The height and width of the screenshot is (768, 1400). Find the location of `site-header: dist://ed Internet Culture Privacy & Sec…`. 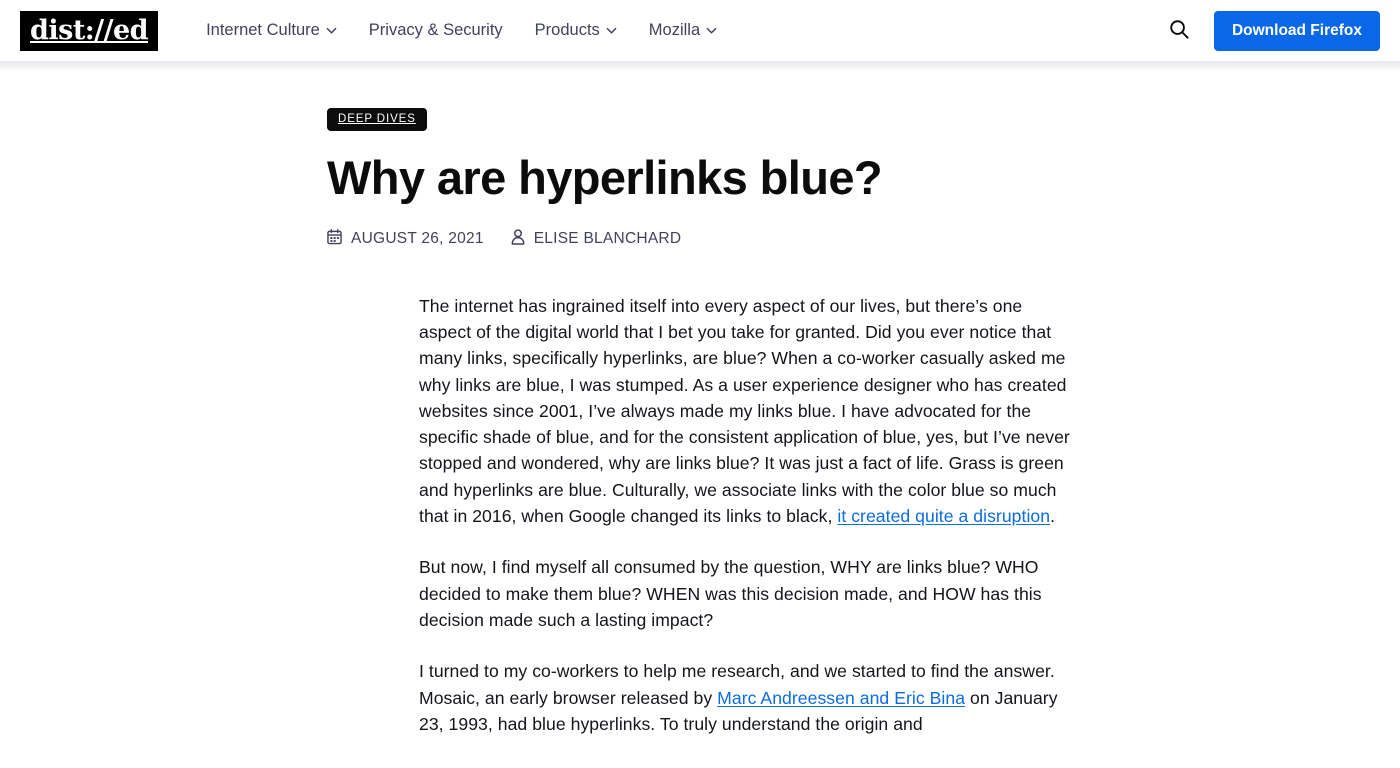

site-header: dist://ed Internet Culture Privacy & Sec… is located at coordinates (700, 36).